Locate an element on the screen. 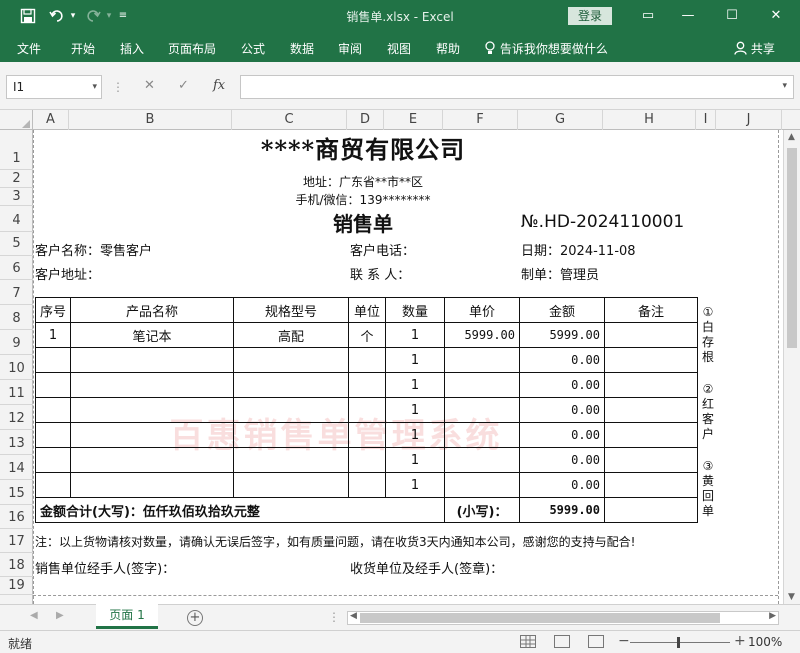 This screenshot has width=800, height=653. row-header: 2 is located at coordinates (16, 179).